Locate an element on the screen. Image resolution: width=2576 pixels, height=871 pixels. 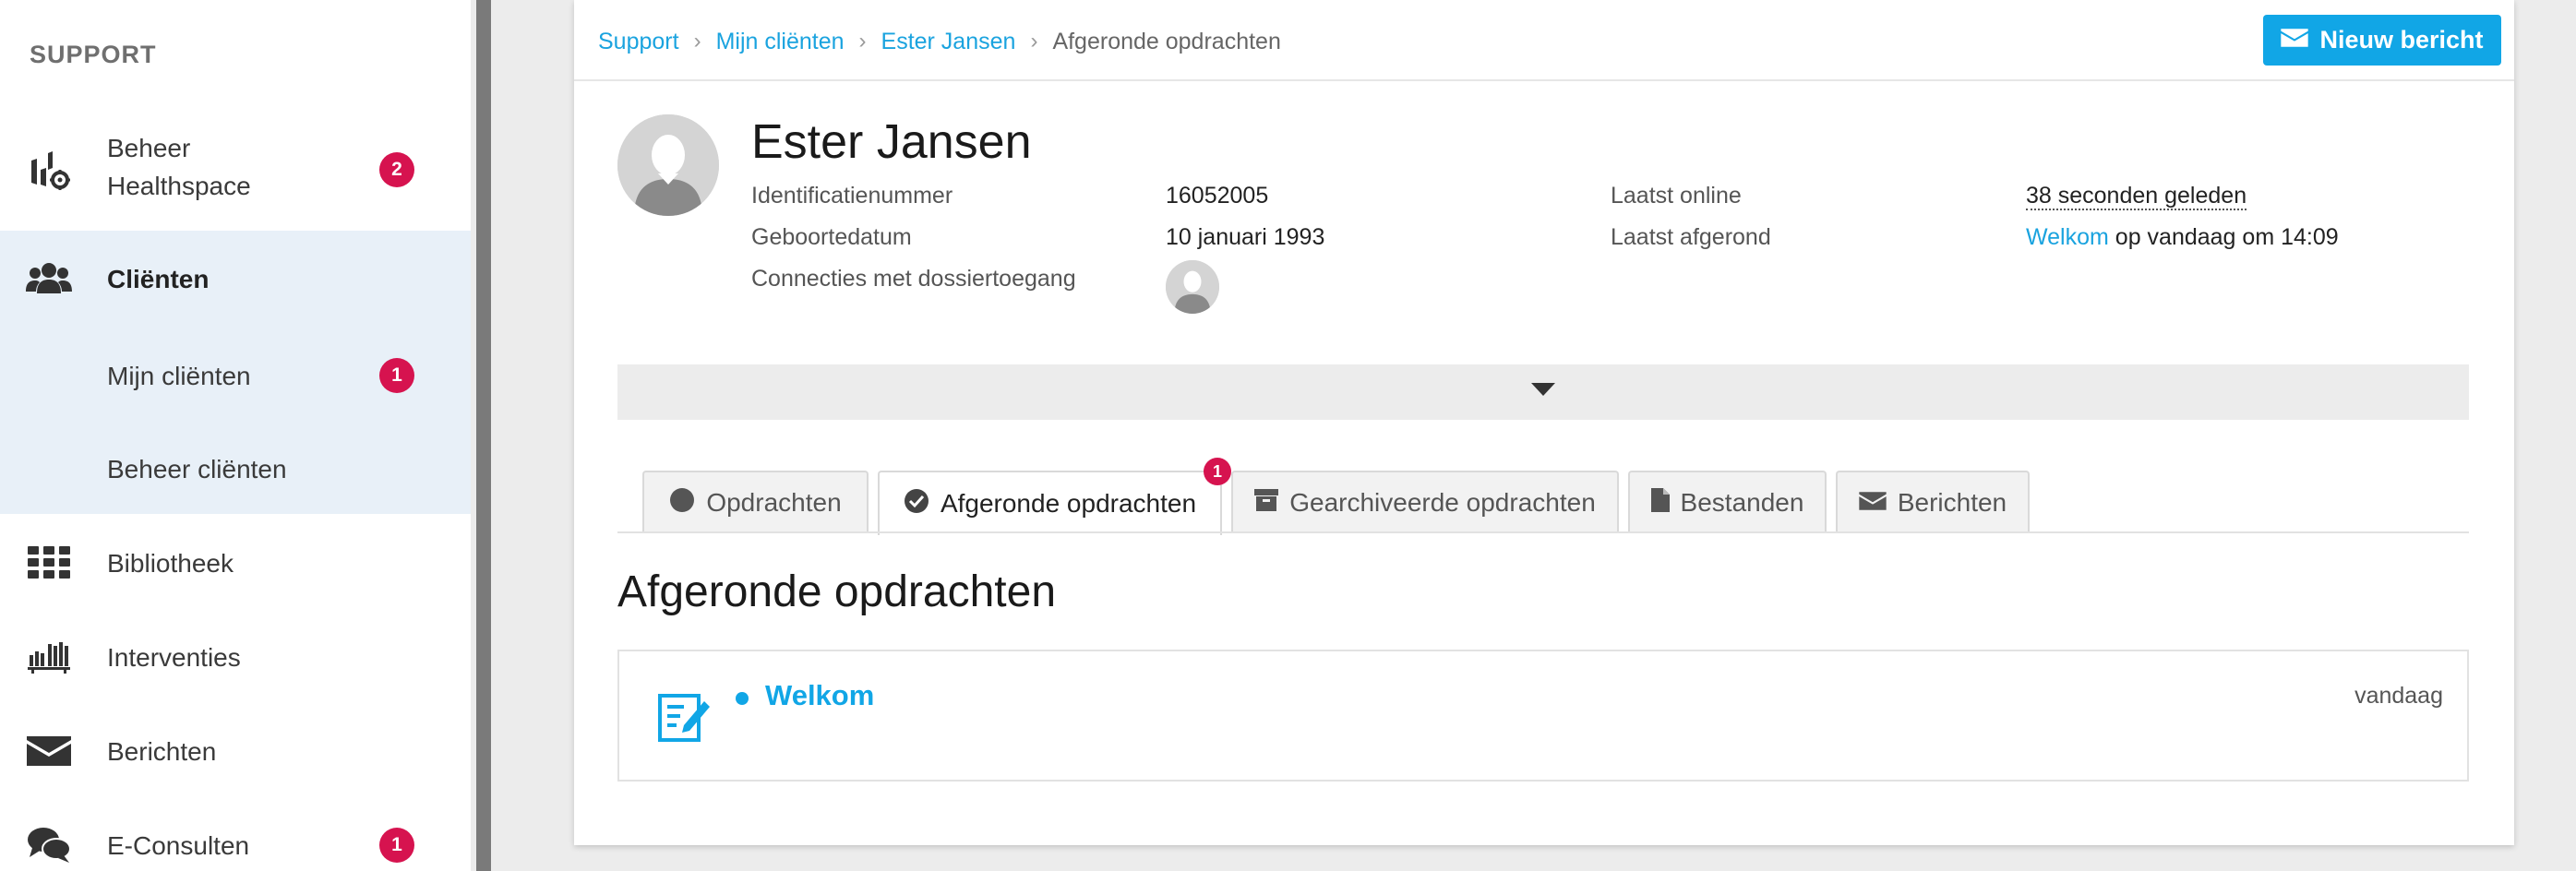
dob-value: 10 januari 1993 is located at coordinates (1245, 237).